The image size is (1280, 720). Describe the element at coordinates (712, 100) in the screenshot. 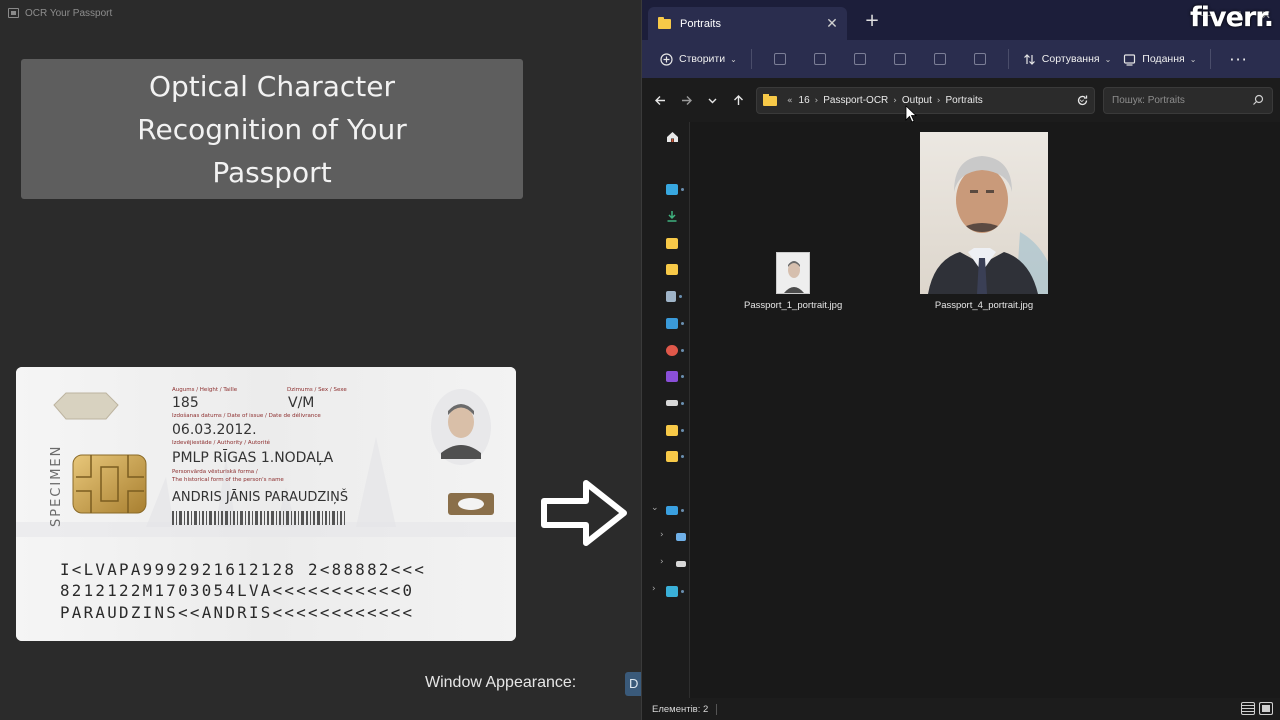

I see `recent-locations-button` at that location.